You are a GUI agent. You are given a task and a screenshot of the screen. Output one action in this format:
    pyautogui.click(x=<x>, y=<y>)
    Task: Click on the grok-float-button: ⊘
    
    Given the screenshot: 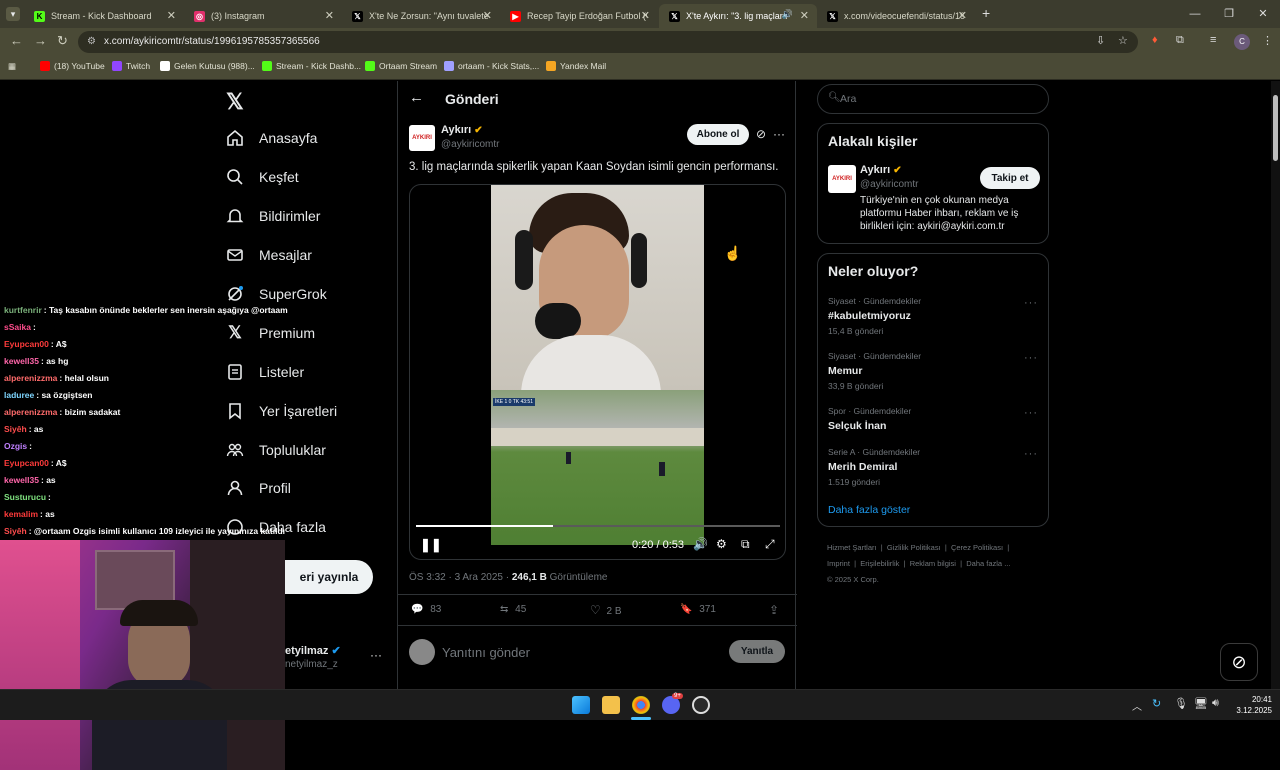 What is the action you would take?
    pyautogui.click(x=1239, y=662)
    